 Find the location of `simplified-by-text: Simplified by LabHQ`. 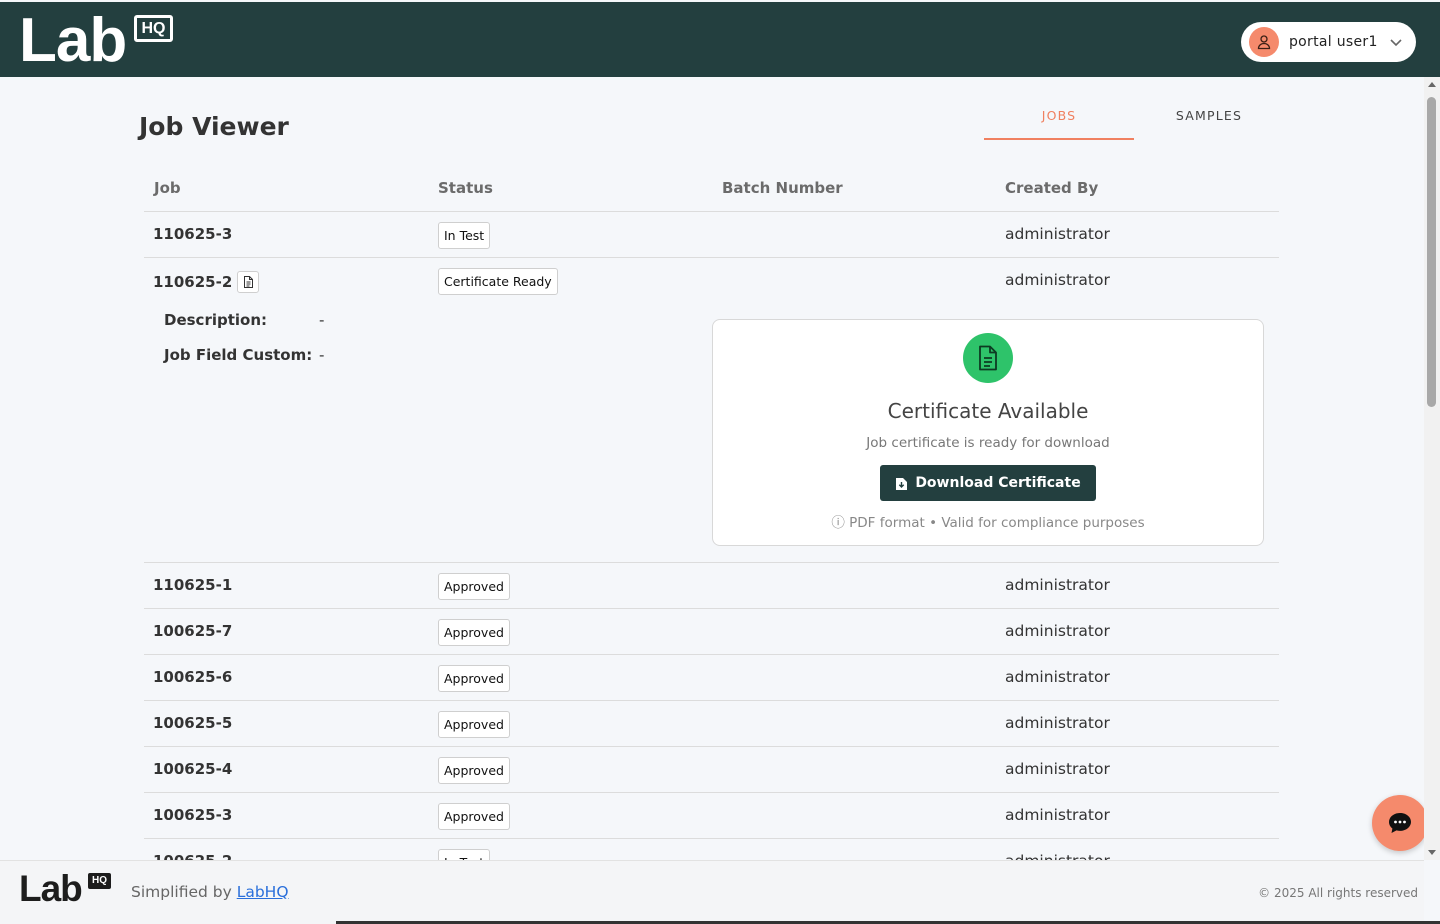

simplified-by-text: Simplified by LabHQ is located at coordinates (210, 892).